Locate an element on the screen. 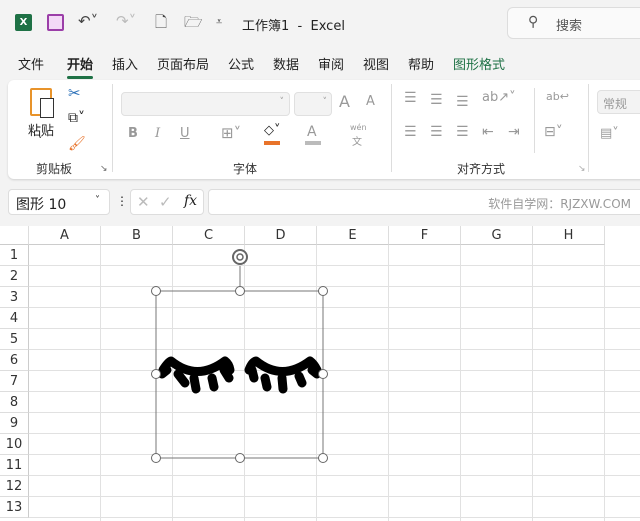 The image size is (640, 521). resize-handle-n is located at coordinates (240, 291).